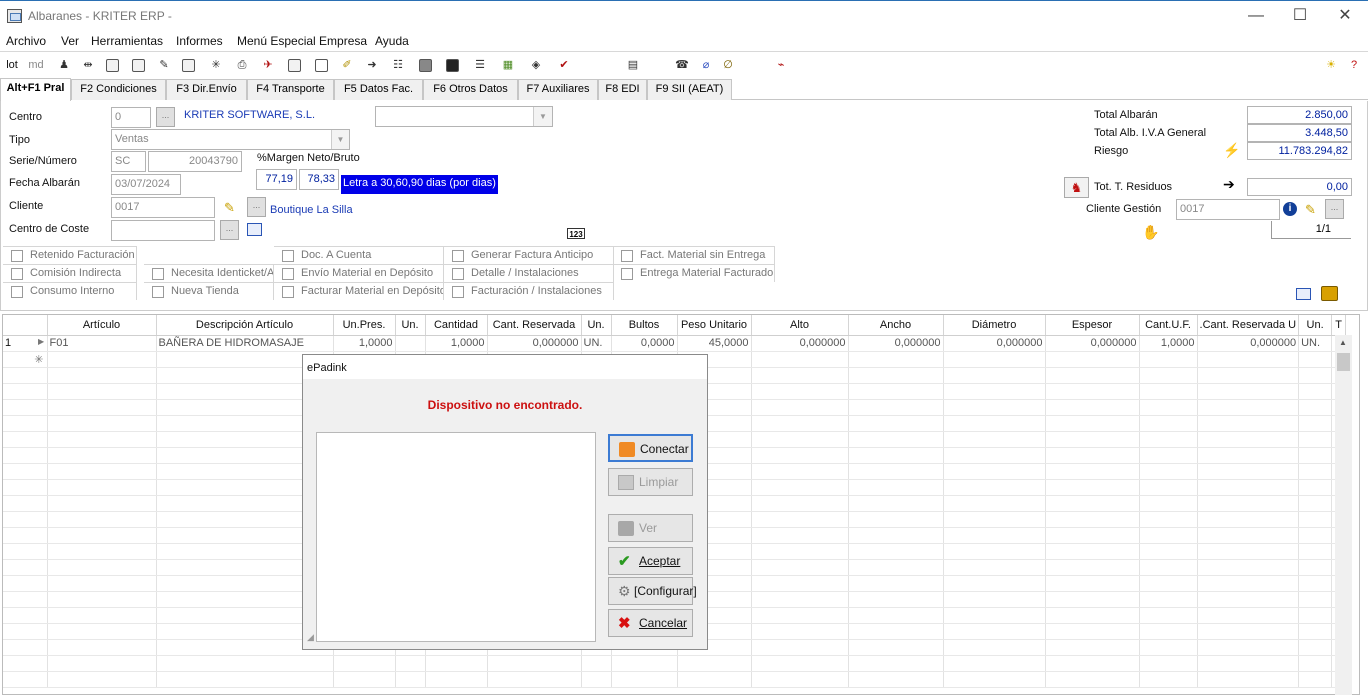  Describe the element at coordinates (470, 89) in the screenshot. I see `tab-otros-datos: F6 Otros Datos` at that location.